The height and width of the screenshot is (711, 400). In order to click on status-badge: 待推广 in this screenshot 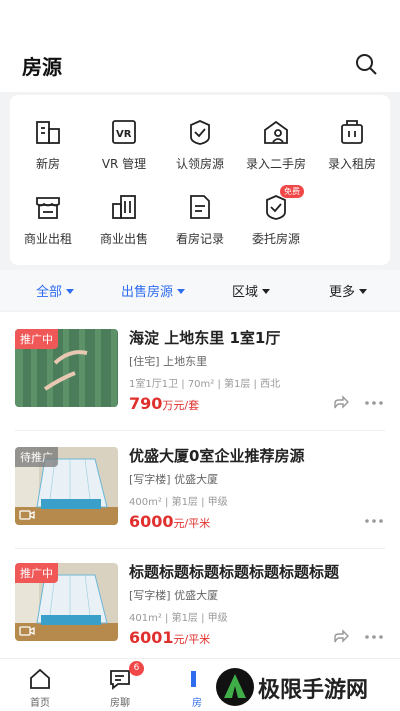, I will do `click(36, 457)`.